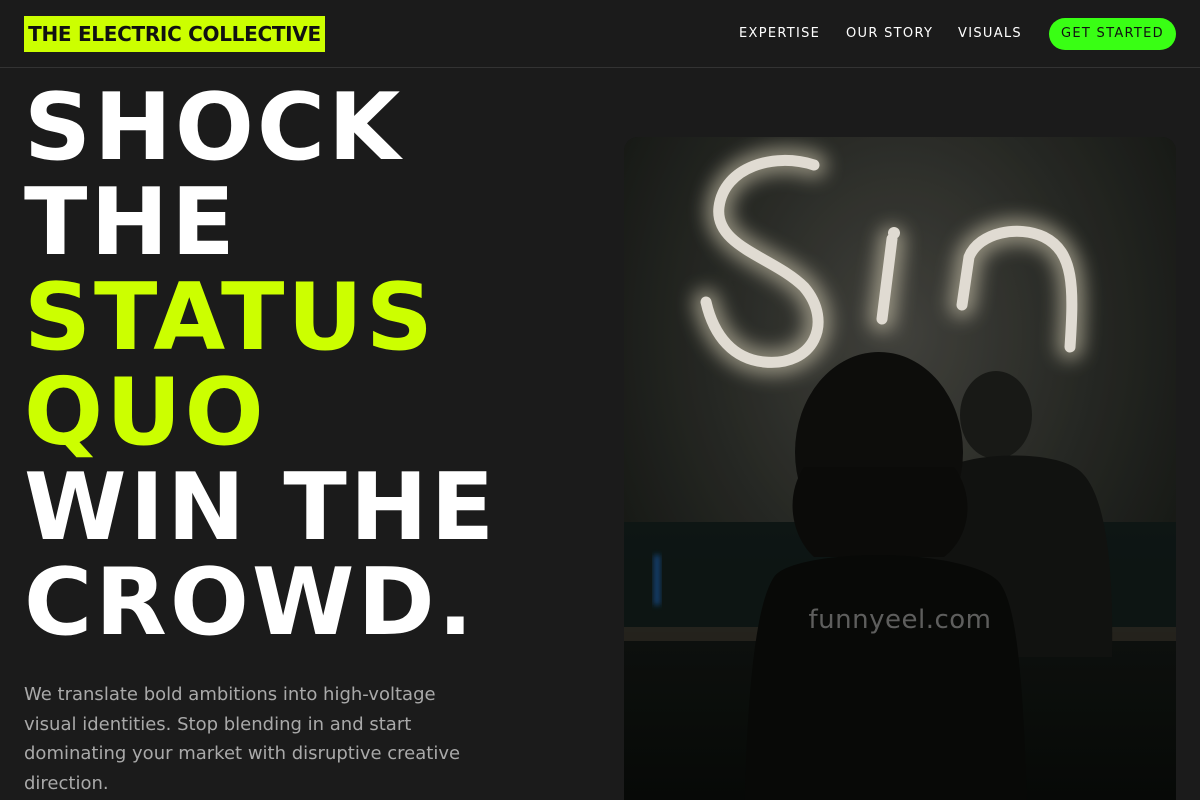 The height and width of the screenshot is (800, 1200). Describe the element at coordinates (900, 620) in the screenshot. I see `watermark-text: funnyeel.com` at that location.